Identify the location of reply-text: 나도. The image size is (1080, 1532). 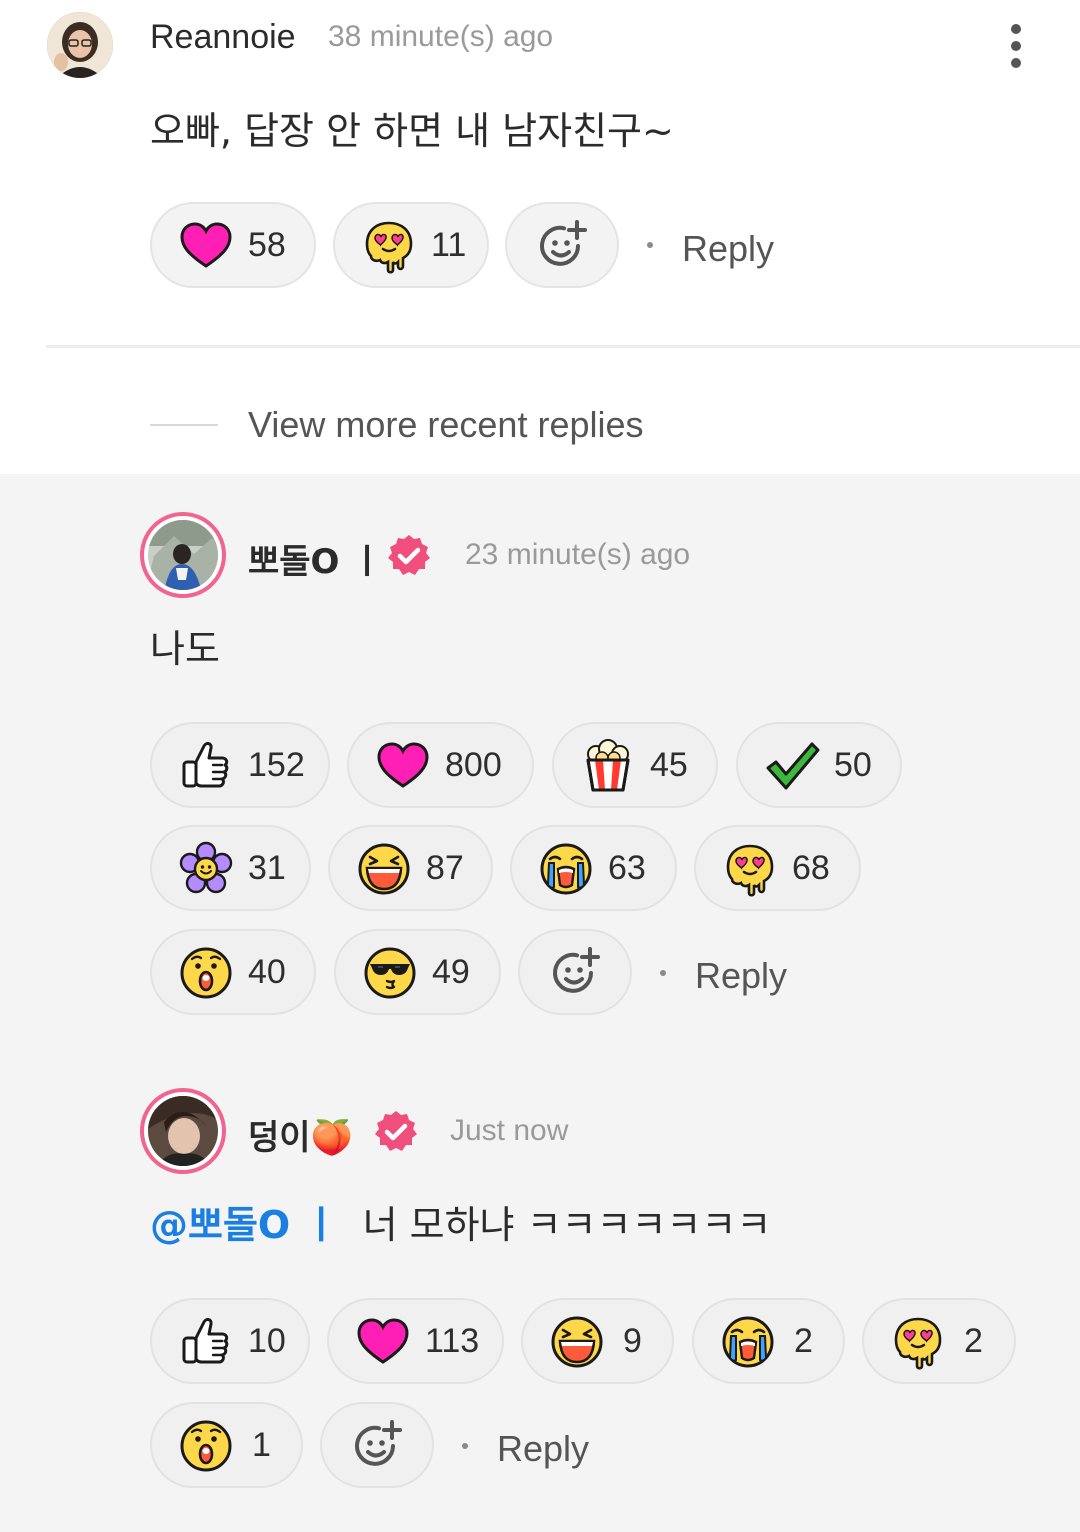
(185, 649).